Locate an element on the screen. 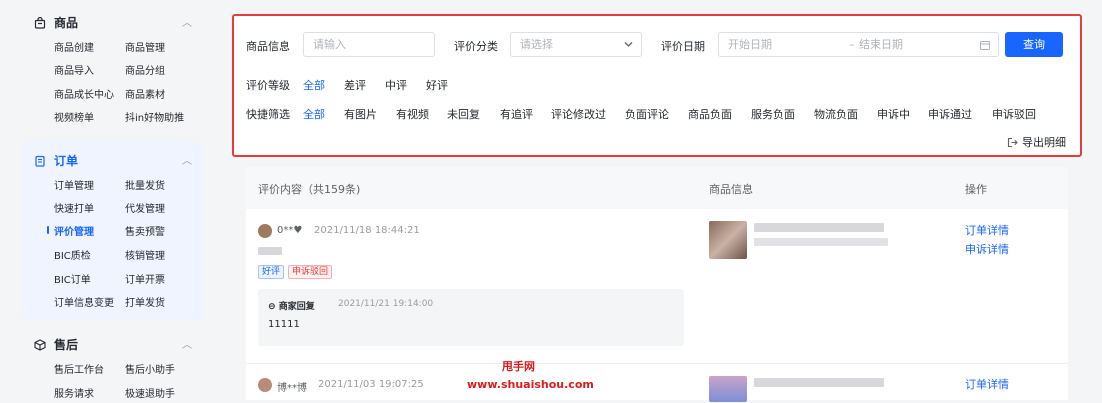 The width and height of the screenshot is (1102, 403). quick-chip-followup: 有追评 is located at coordinates (516, 114).